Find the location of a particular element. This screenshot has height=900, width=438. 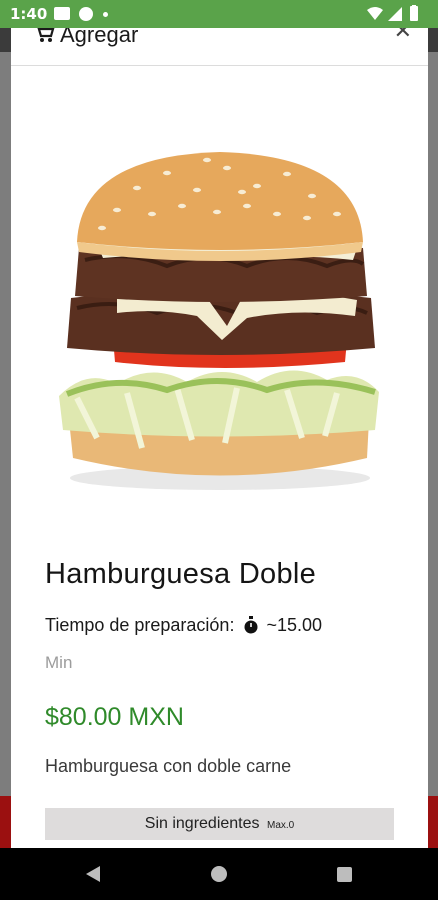

prep-time-line: Tiempo de preparación: ~15.00 is located at coordinates (183, 625).